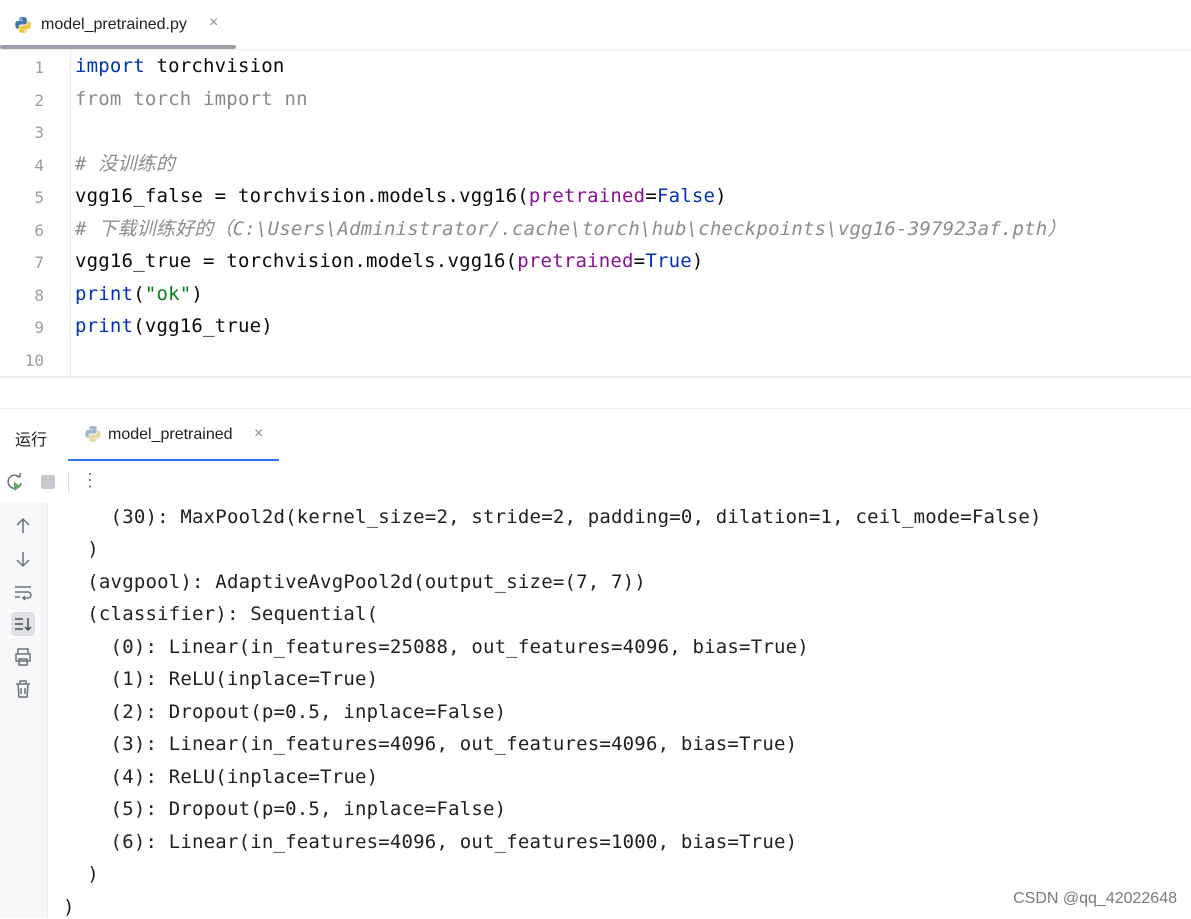 Image resolution: width=1191 pixels, height=919 pixels. I want to click on code-line: print("ok"), so click(139, 294).